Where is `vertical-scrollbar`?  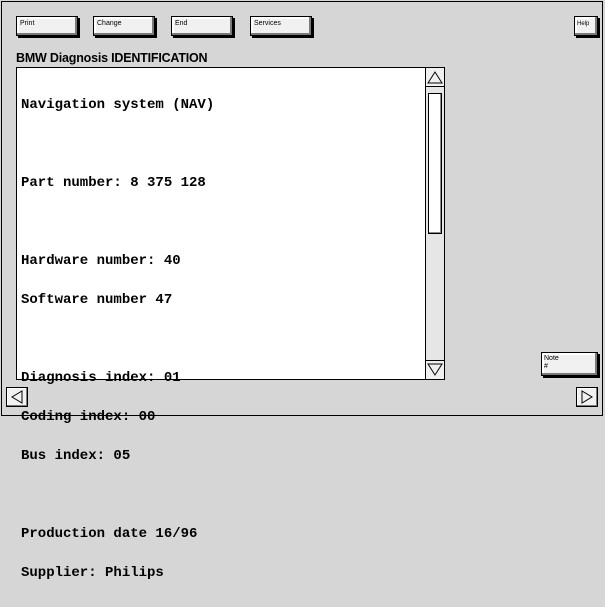 vertical-scrollbar is located at coordinates (434, 223).